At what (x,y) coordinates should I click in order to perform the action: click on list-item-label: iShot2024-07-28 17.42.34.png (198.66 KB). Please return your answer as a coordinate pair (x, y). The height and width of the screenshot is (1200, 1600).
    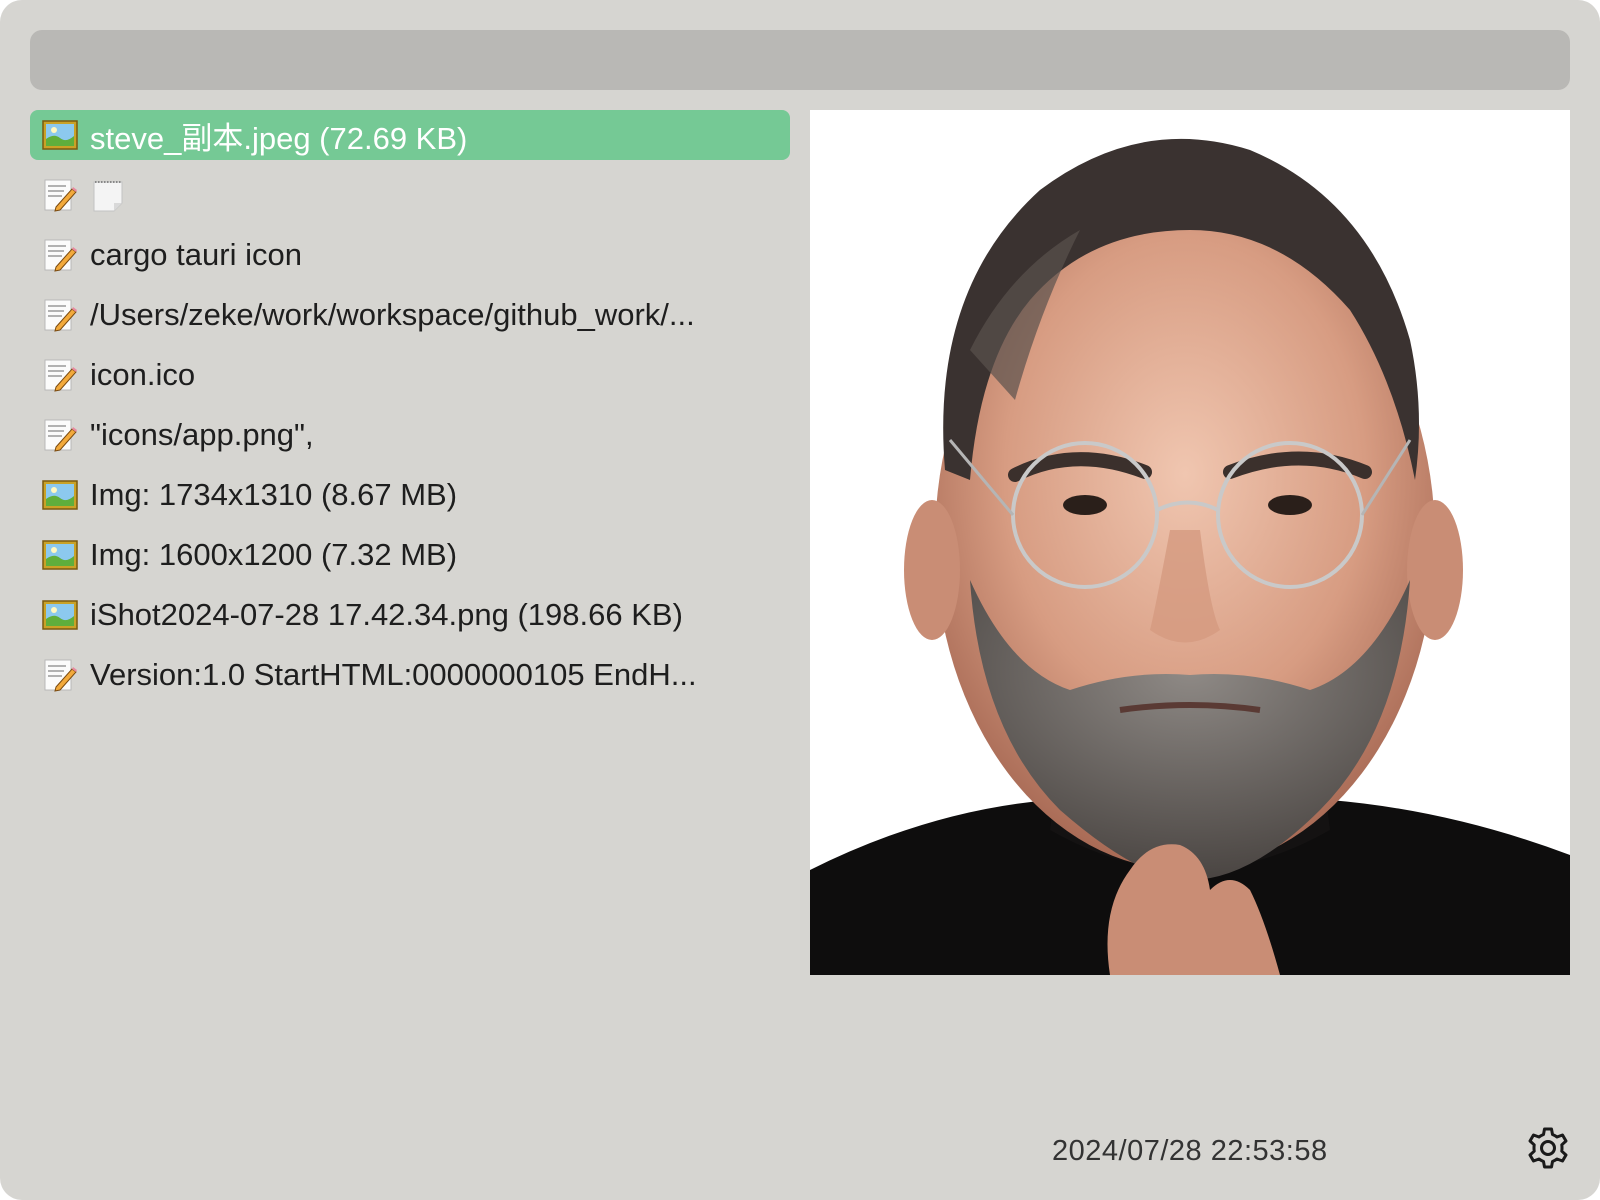
    Looking at the image, I should click on (386, 614).